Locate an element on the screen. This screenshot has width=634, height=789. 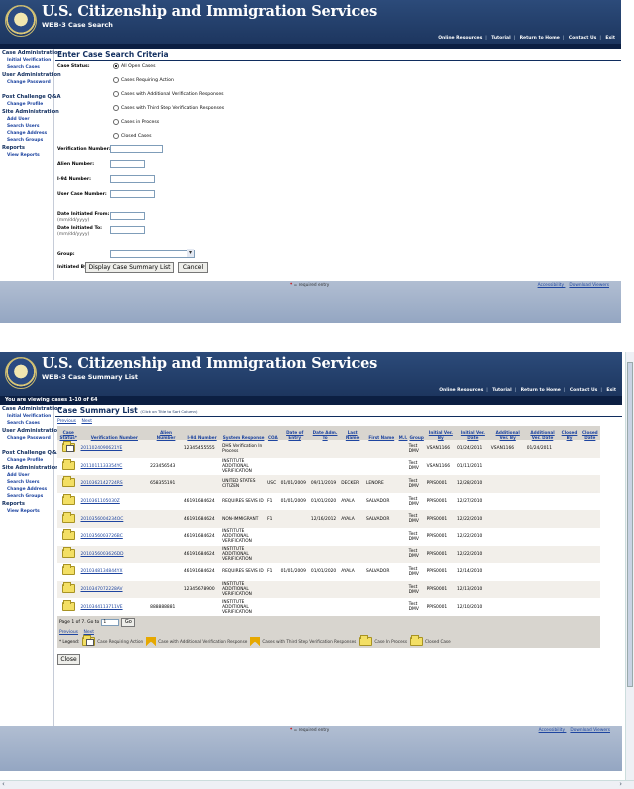
cancel-button: Cancel is located at coordinates (193, 267).